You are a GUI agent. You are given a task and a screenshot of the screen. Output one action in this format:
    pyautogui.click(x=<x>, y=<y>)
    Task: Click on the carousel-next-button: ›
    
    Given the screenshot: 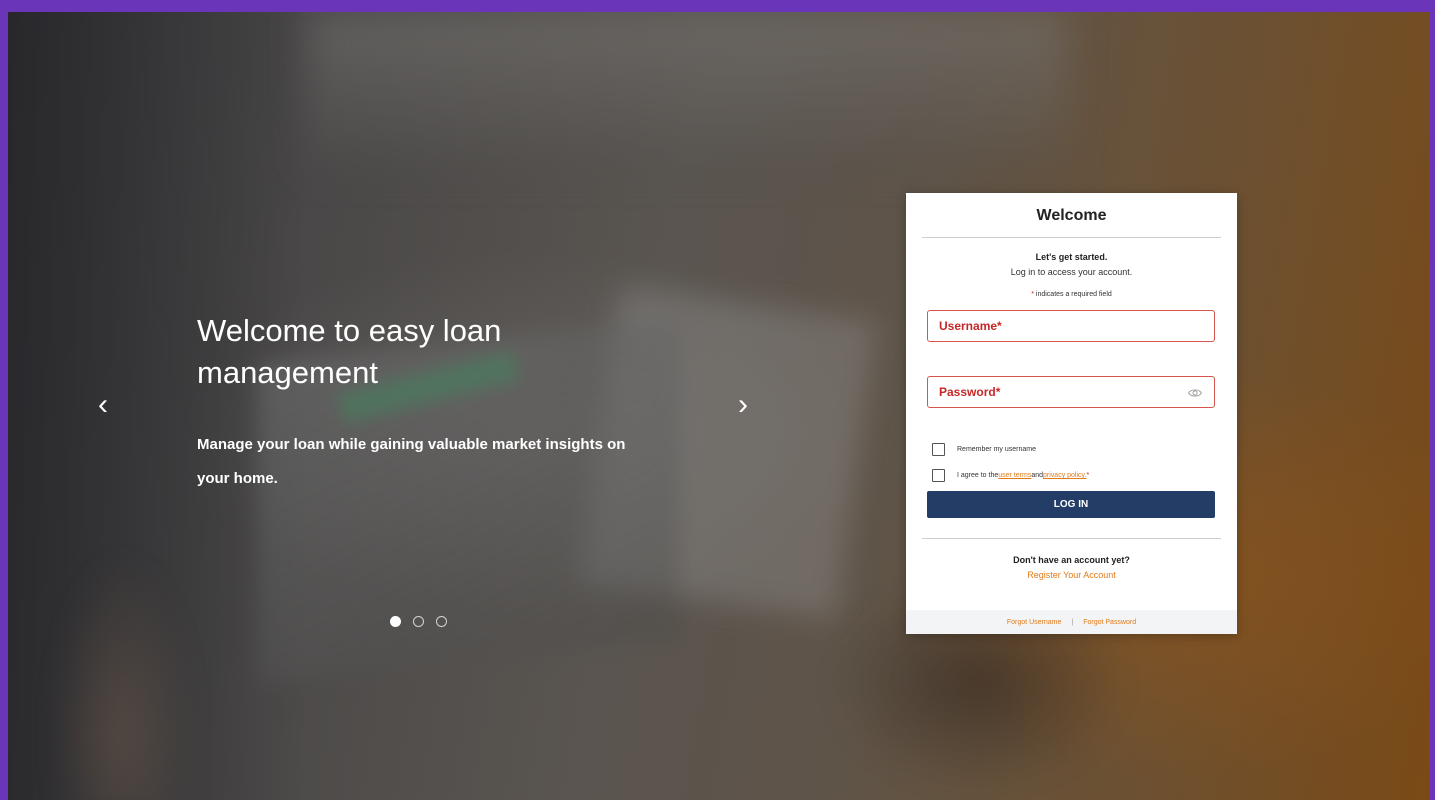 What is the action you would take?
    pyautogui.click(x=743, y=405)
    